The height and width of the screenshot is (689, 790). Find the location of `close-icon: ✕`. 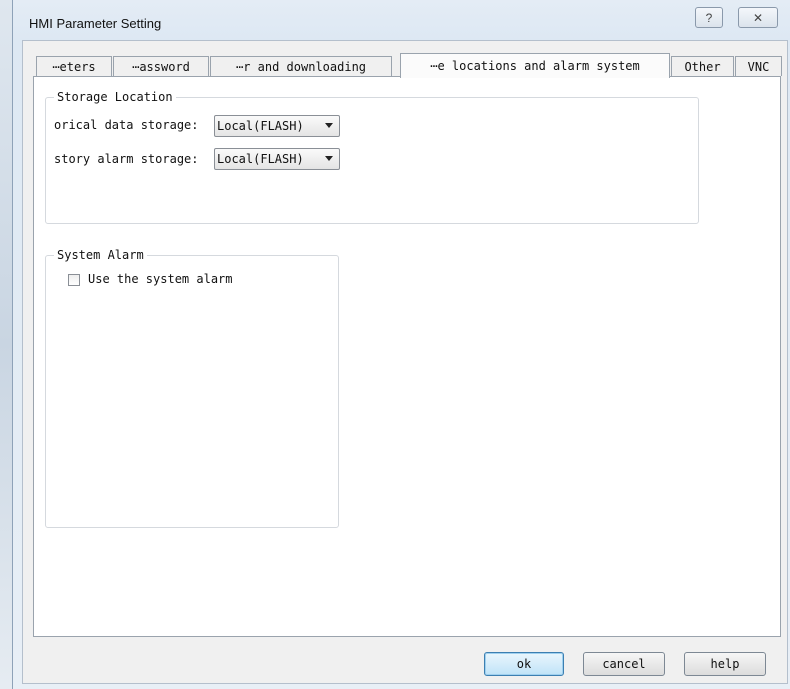

close-icon: ✕ is located at coordinates (758, 17).